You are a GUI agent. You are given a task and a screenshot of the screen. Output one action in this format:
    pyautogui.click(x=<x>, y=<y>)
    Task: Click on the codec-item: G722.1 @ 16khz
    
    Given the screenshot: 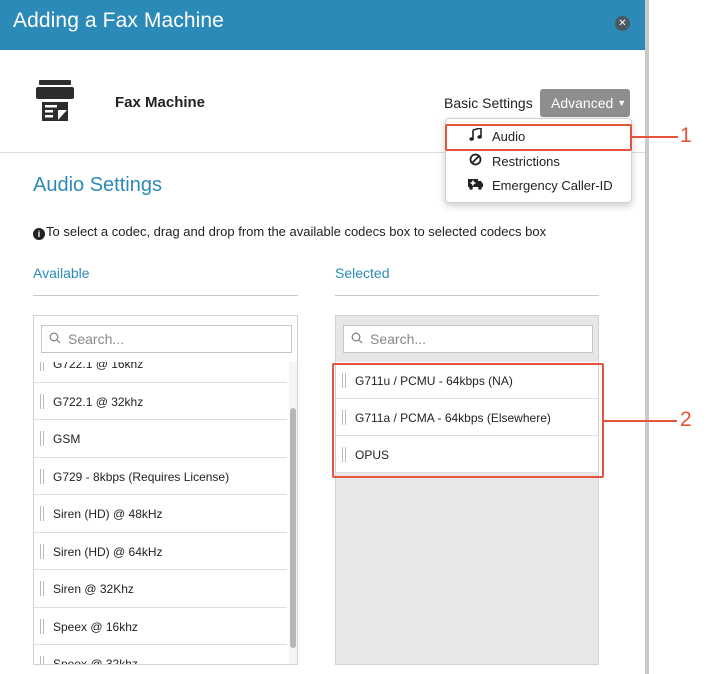 What is the action you would take?
    pyautogui.click(x=160, y=372)
    